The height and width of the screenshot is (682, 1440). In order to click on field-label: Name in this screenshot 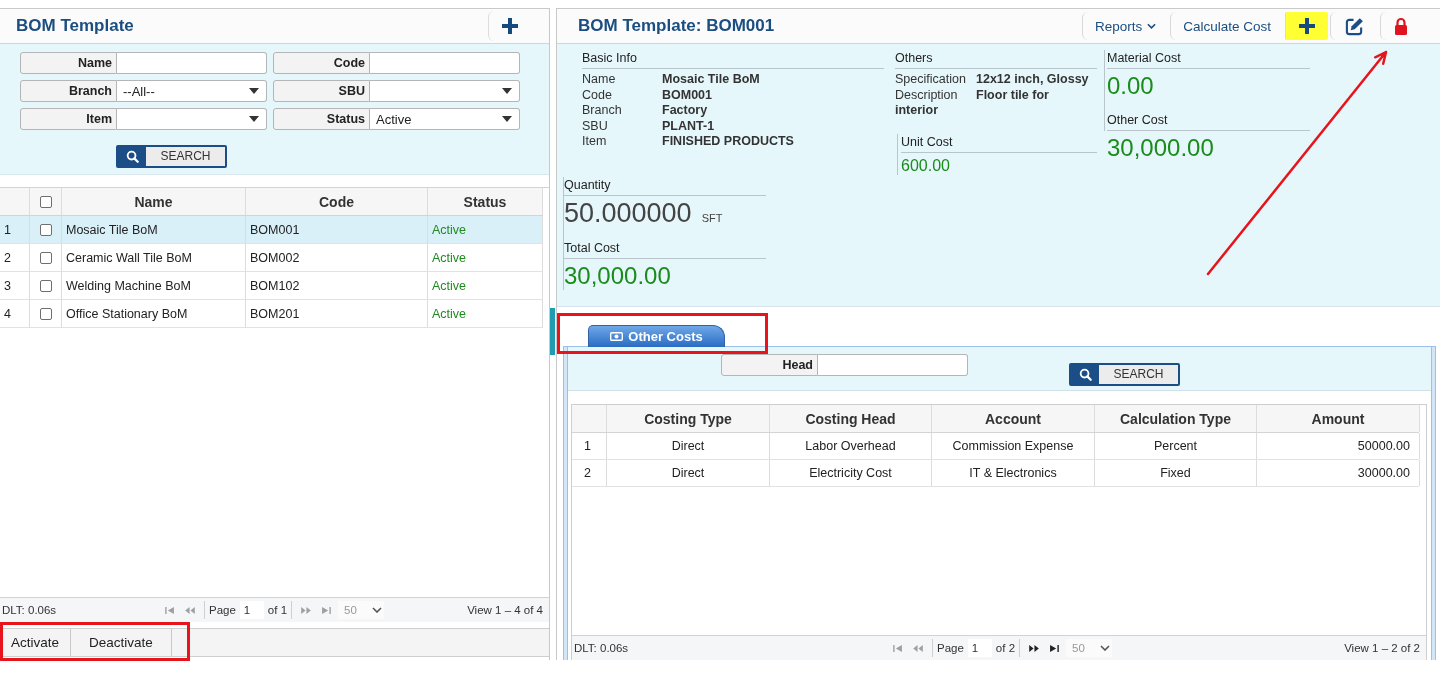, I will do `click(599, 80)`.